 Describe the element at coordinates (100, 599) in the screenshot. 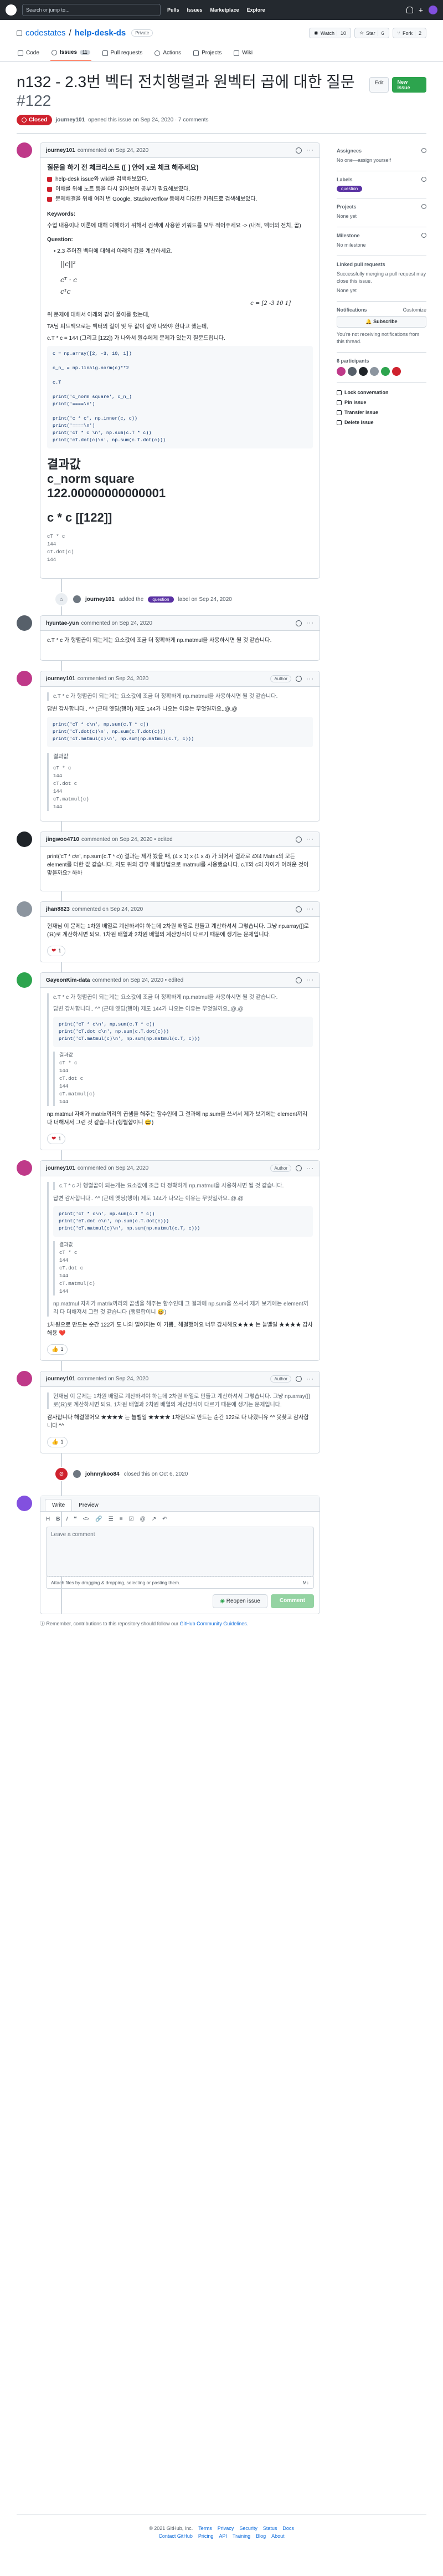

I see `event-actor: journey101` at that location.